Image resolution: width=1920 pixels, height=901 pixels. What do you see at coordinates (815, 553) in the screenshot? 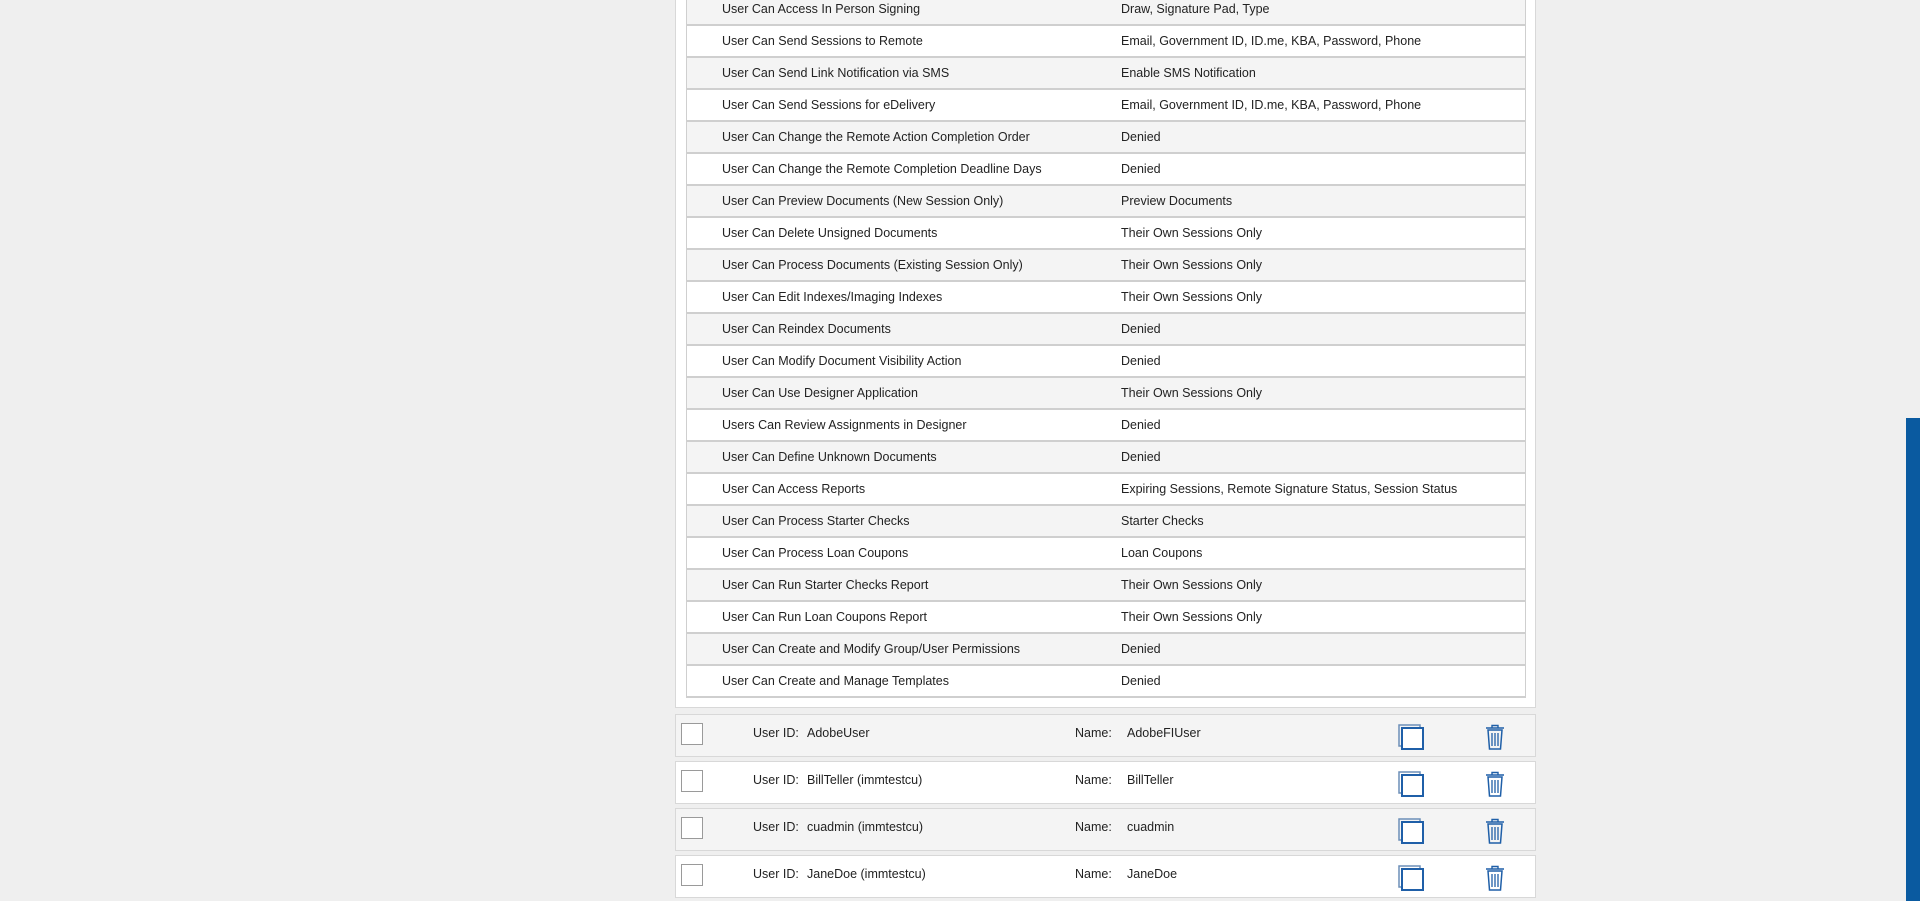
I see `permission-name: User Can Process Loan Coupons` at bounding box center [815, 553].